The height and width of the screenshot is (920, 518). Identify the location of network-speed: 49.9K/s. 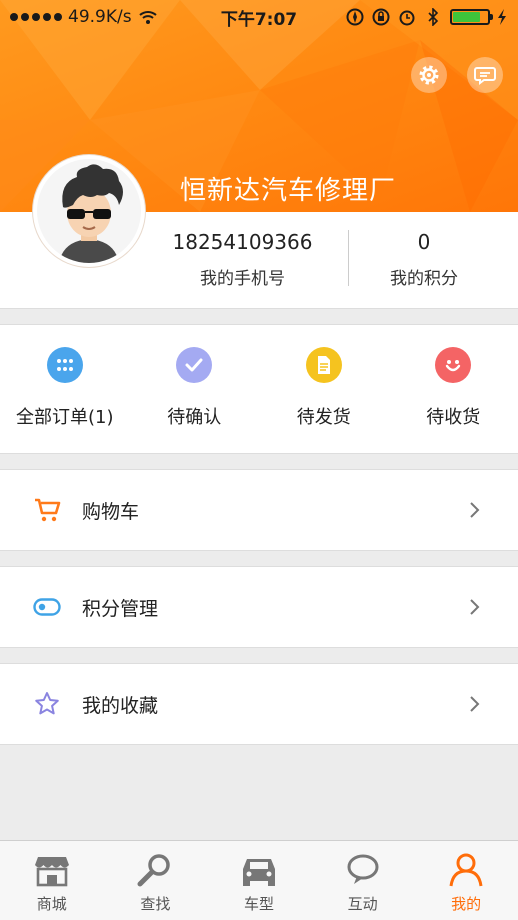
(100, 17).